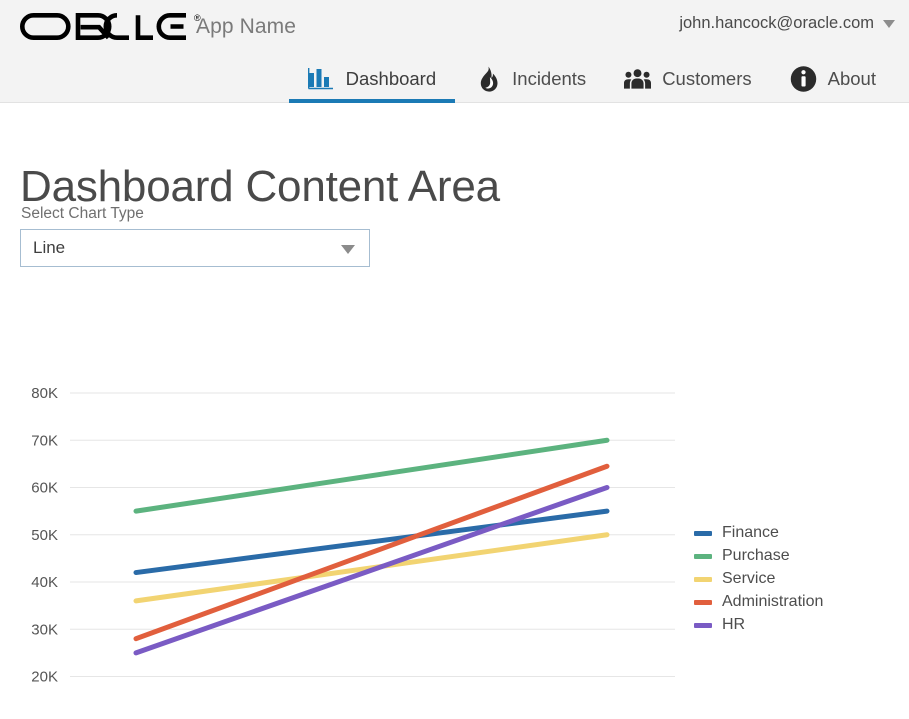 The image size is (909, 719). I want to click on legend-item-administration: Administration, so click(758, 602).